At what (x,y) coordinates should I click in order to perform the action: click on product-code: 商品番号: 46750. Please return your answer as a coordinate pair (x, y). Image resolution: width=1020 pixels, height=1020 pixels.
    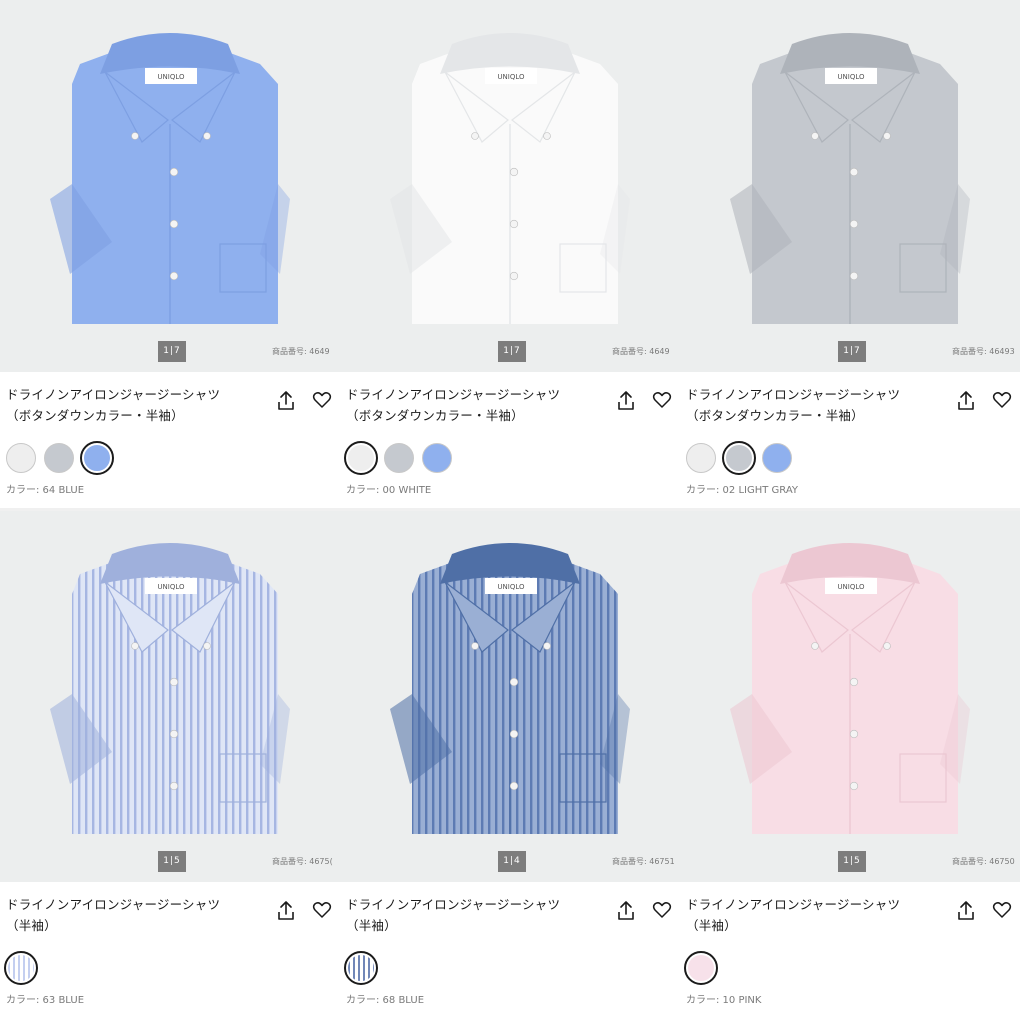
    Looking at the image, I should click on (983, 861).